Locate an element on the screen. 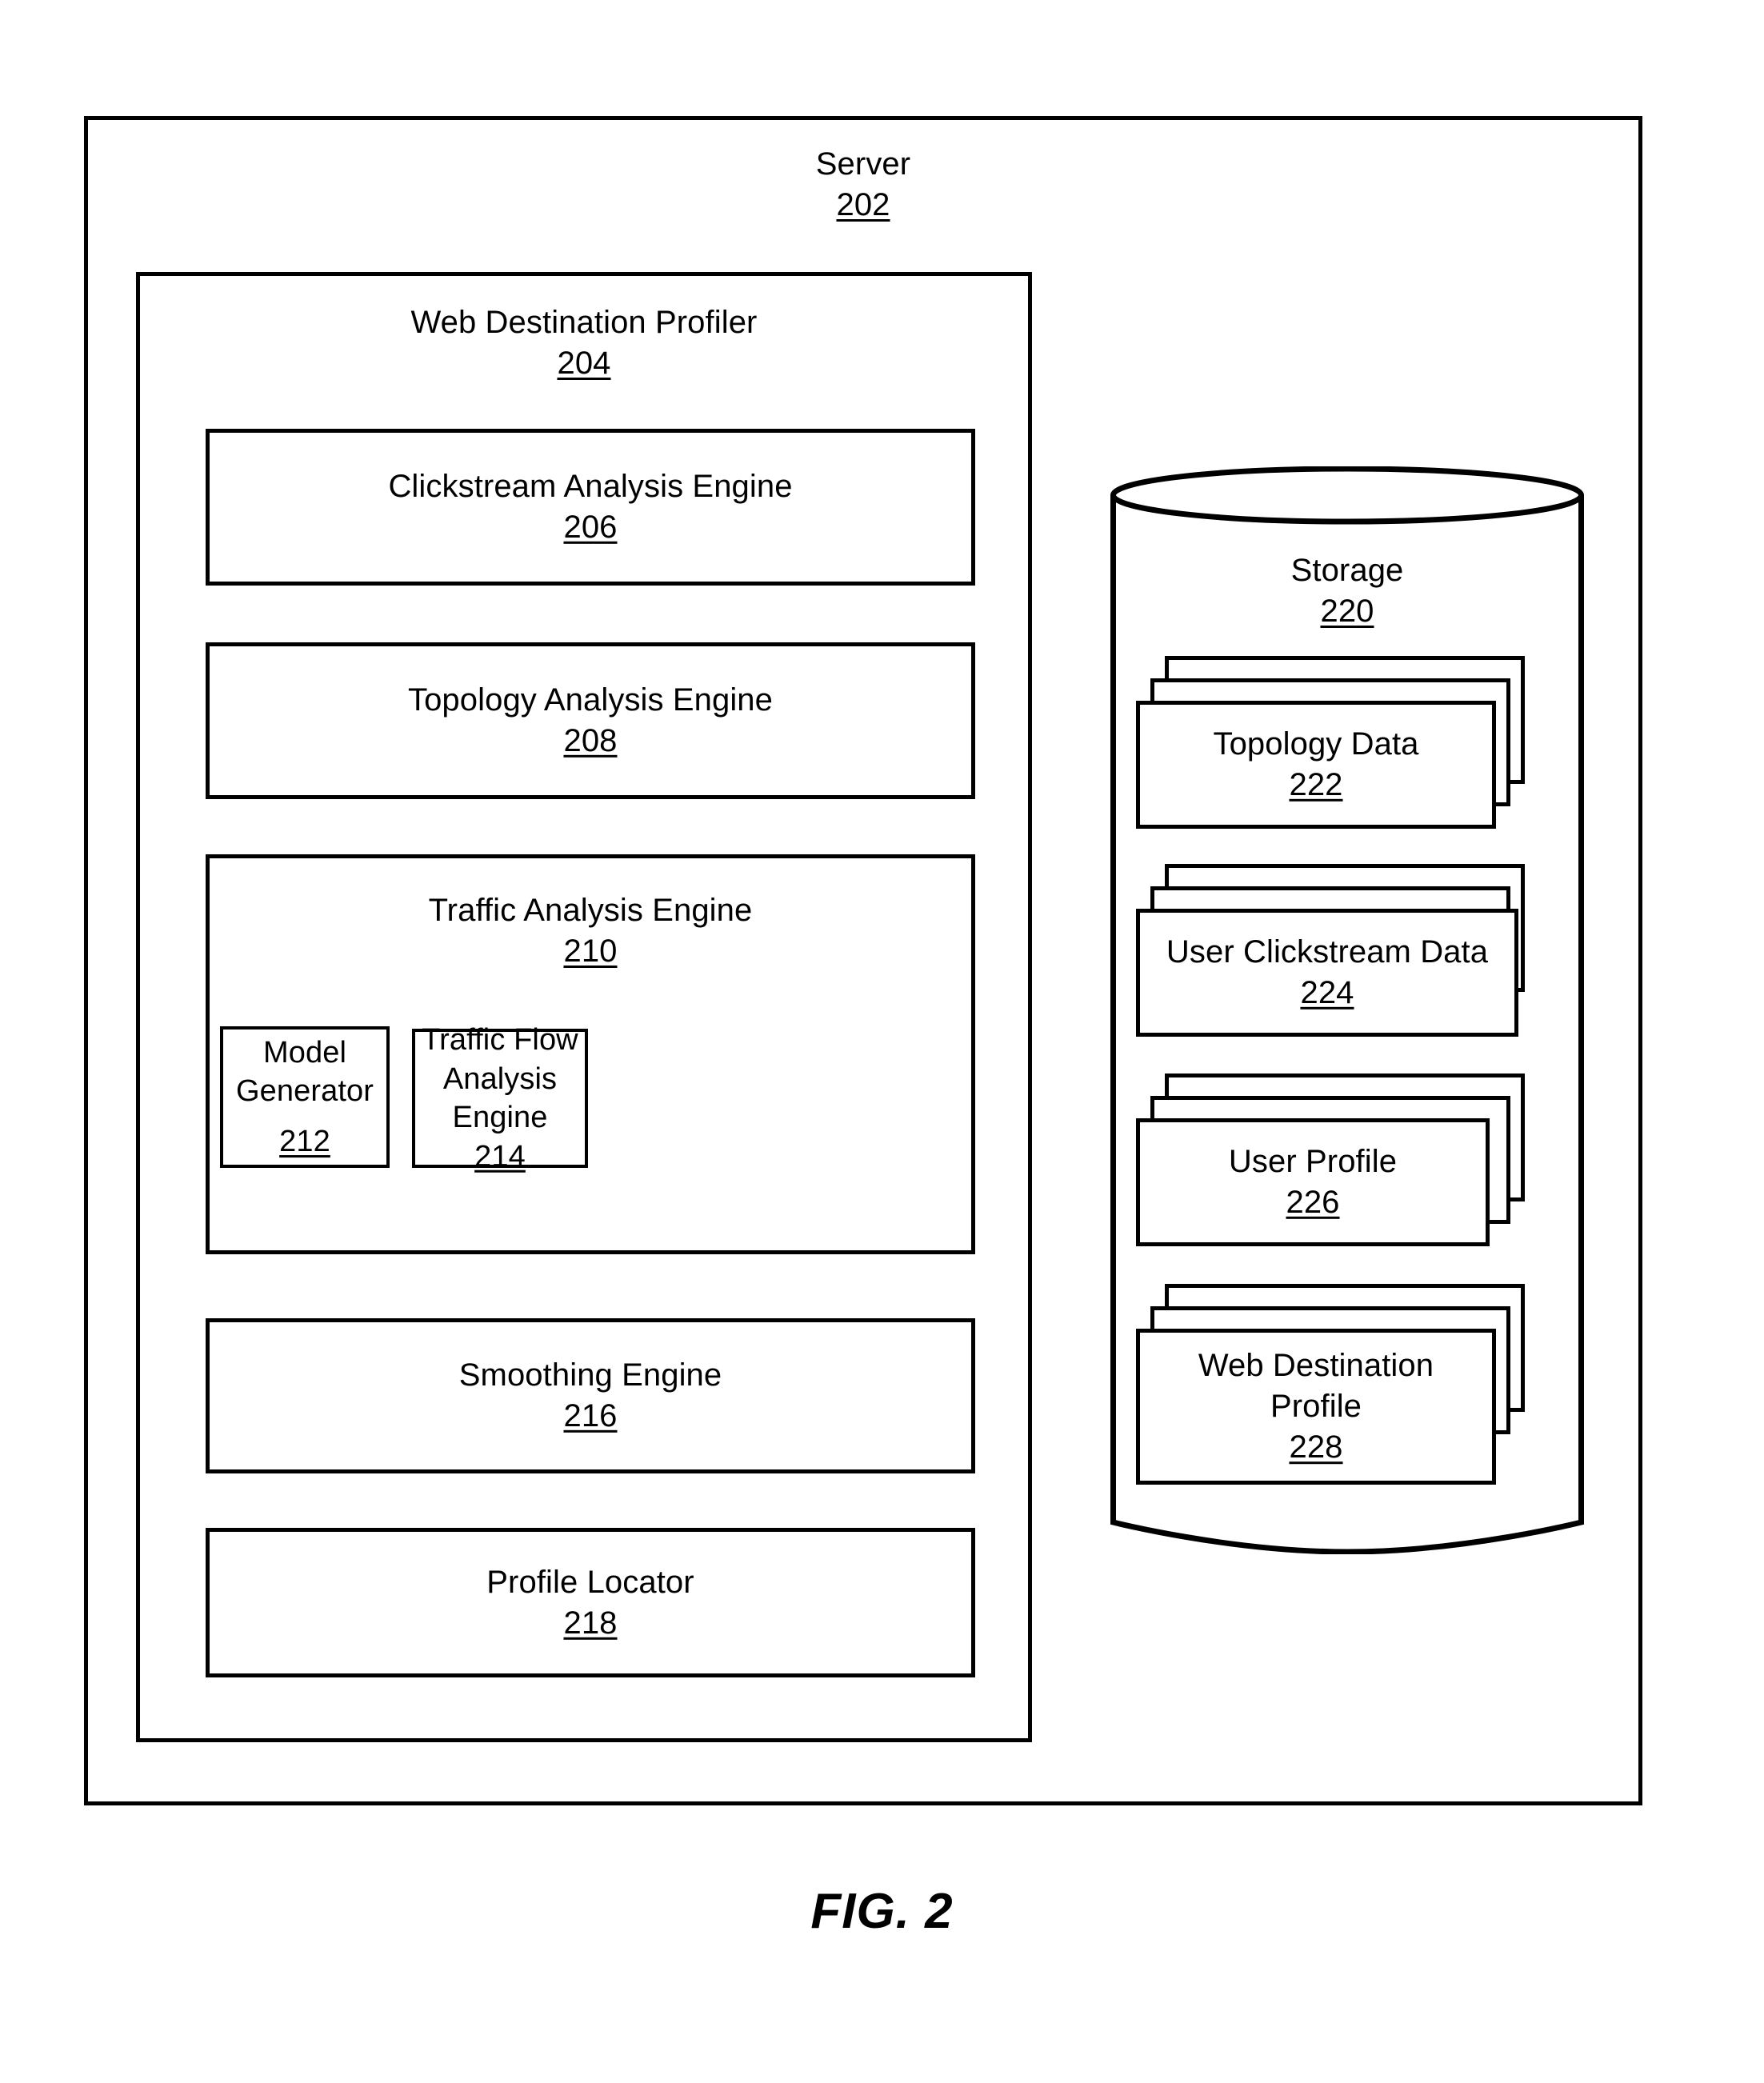 This screenshot has height=2083, width=1764. smoothing-engine-title: Smoothing Engine is located at coordinates (590, 1375).